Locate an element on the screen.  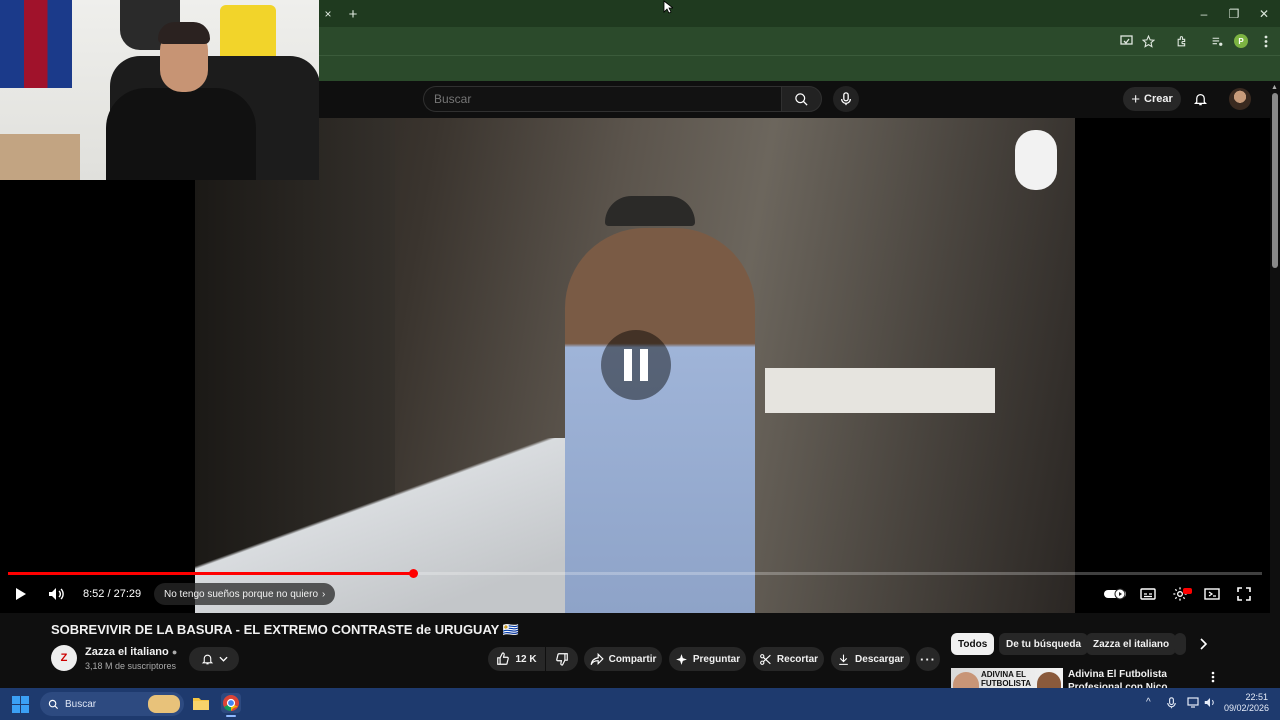
thumb-text: ADIVINA EL FUTBOLISTA is located at coordinates (1006, 679).